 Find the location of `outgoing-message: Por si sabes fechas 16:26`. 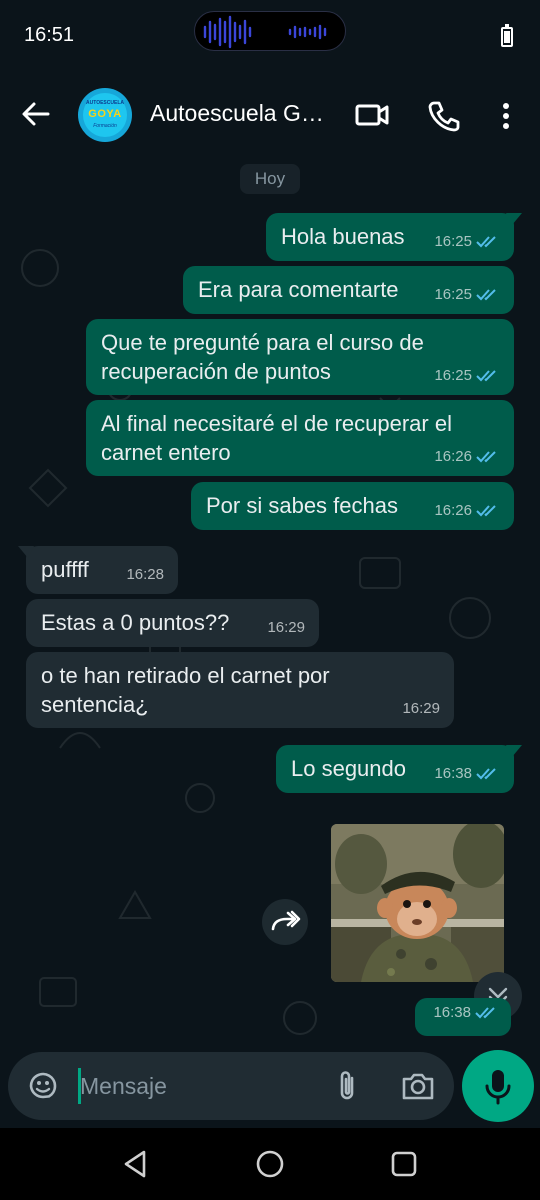

outgoing-message: Por si sabes fechas 16:26 is located at coordinates (352, 506).